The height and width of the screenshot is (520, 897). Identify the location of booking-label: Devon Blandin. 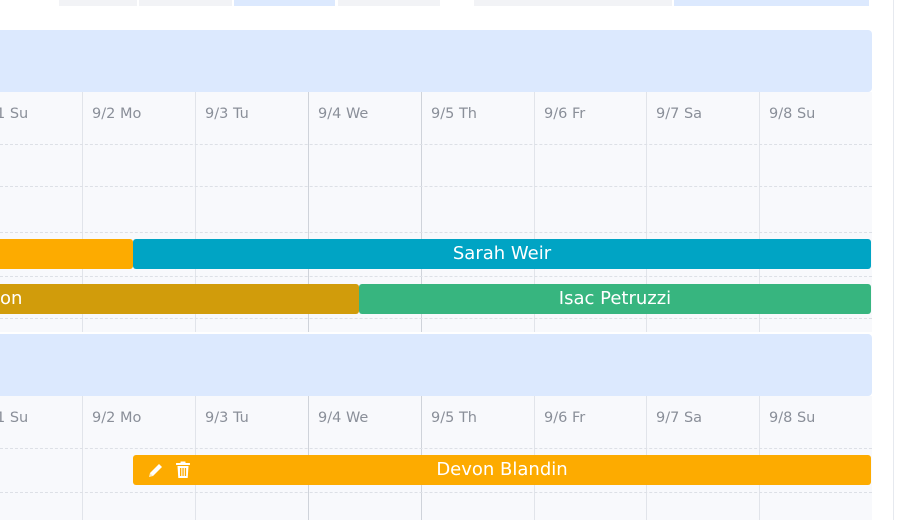
(502, 469).